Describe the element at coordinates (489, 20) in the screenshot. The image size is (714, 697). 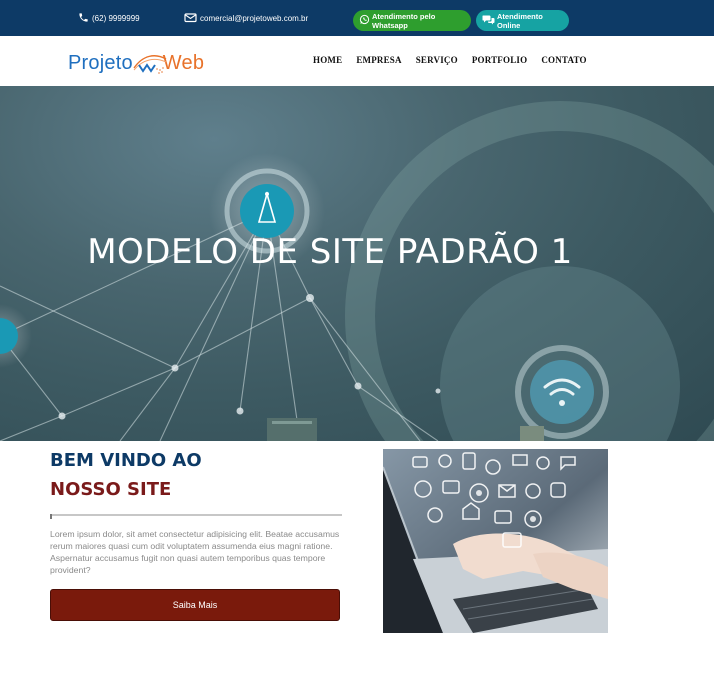
I see `chat-bubbles-icon` at that location.